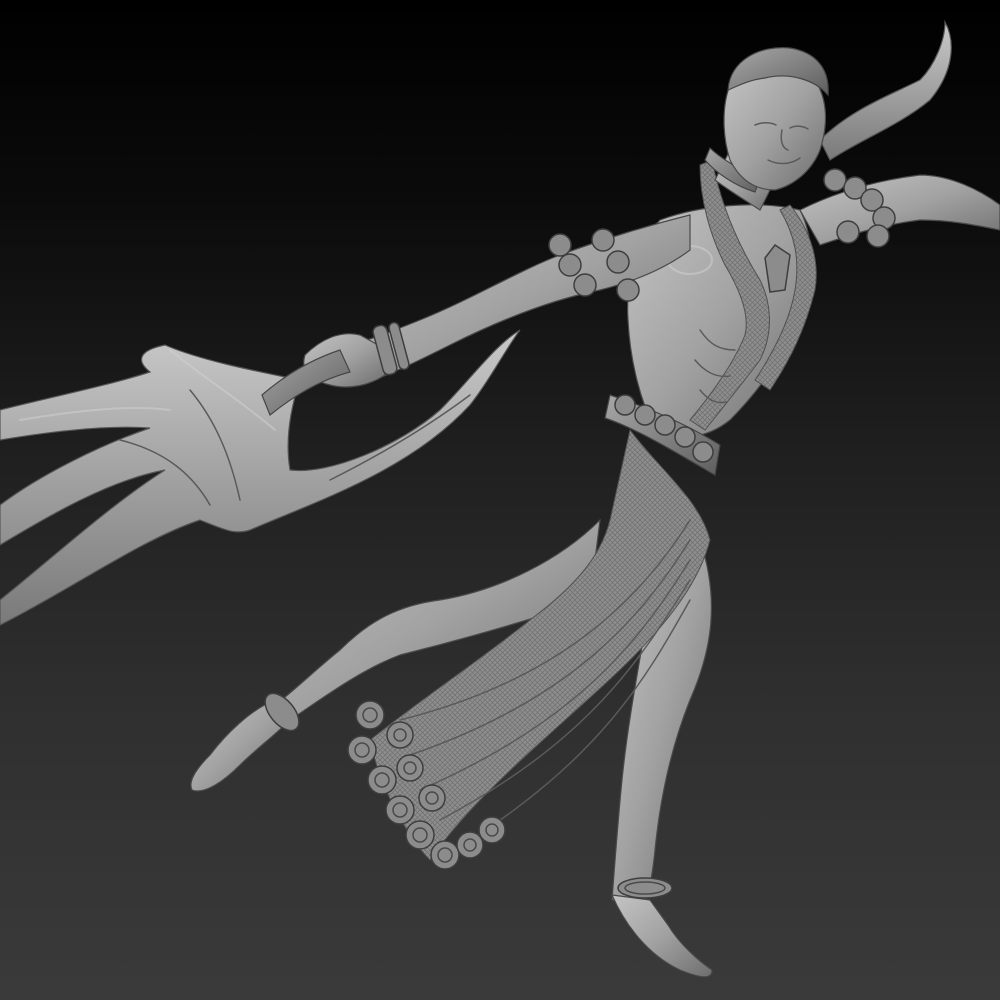  I want to click on torso, so click(722, 298).